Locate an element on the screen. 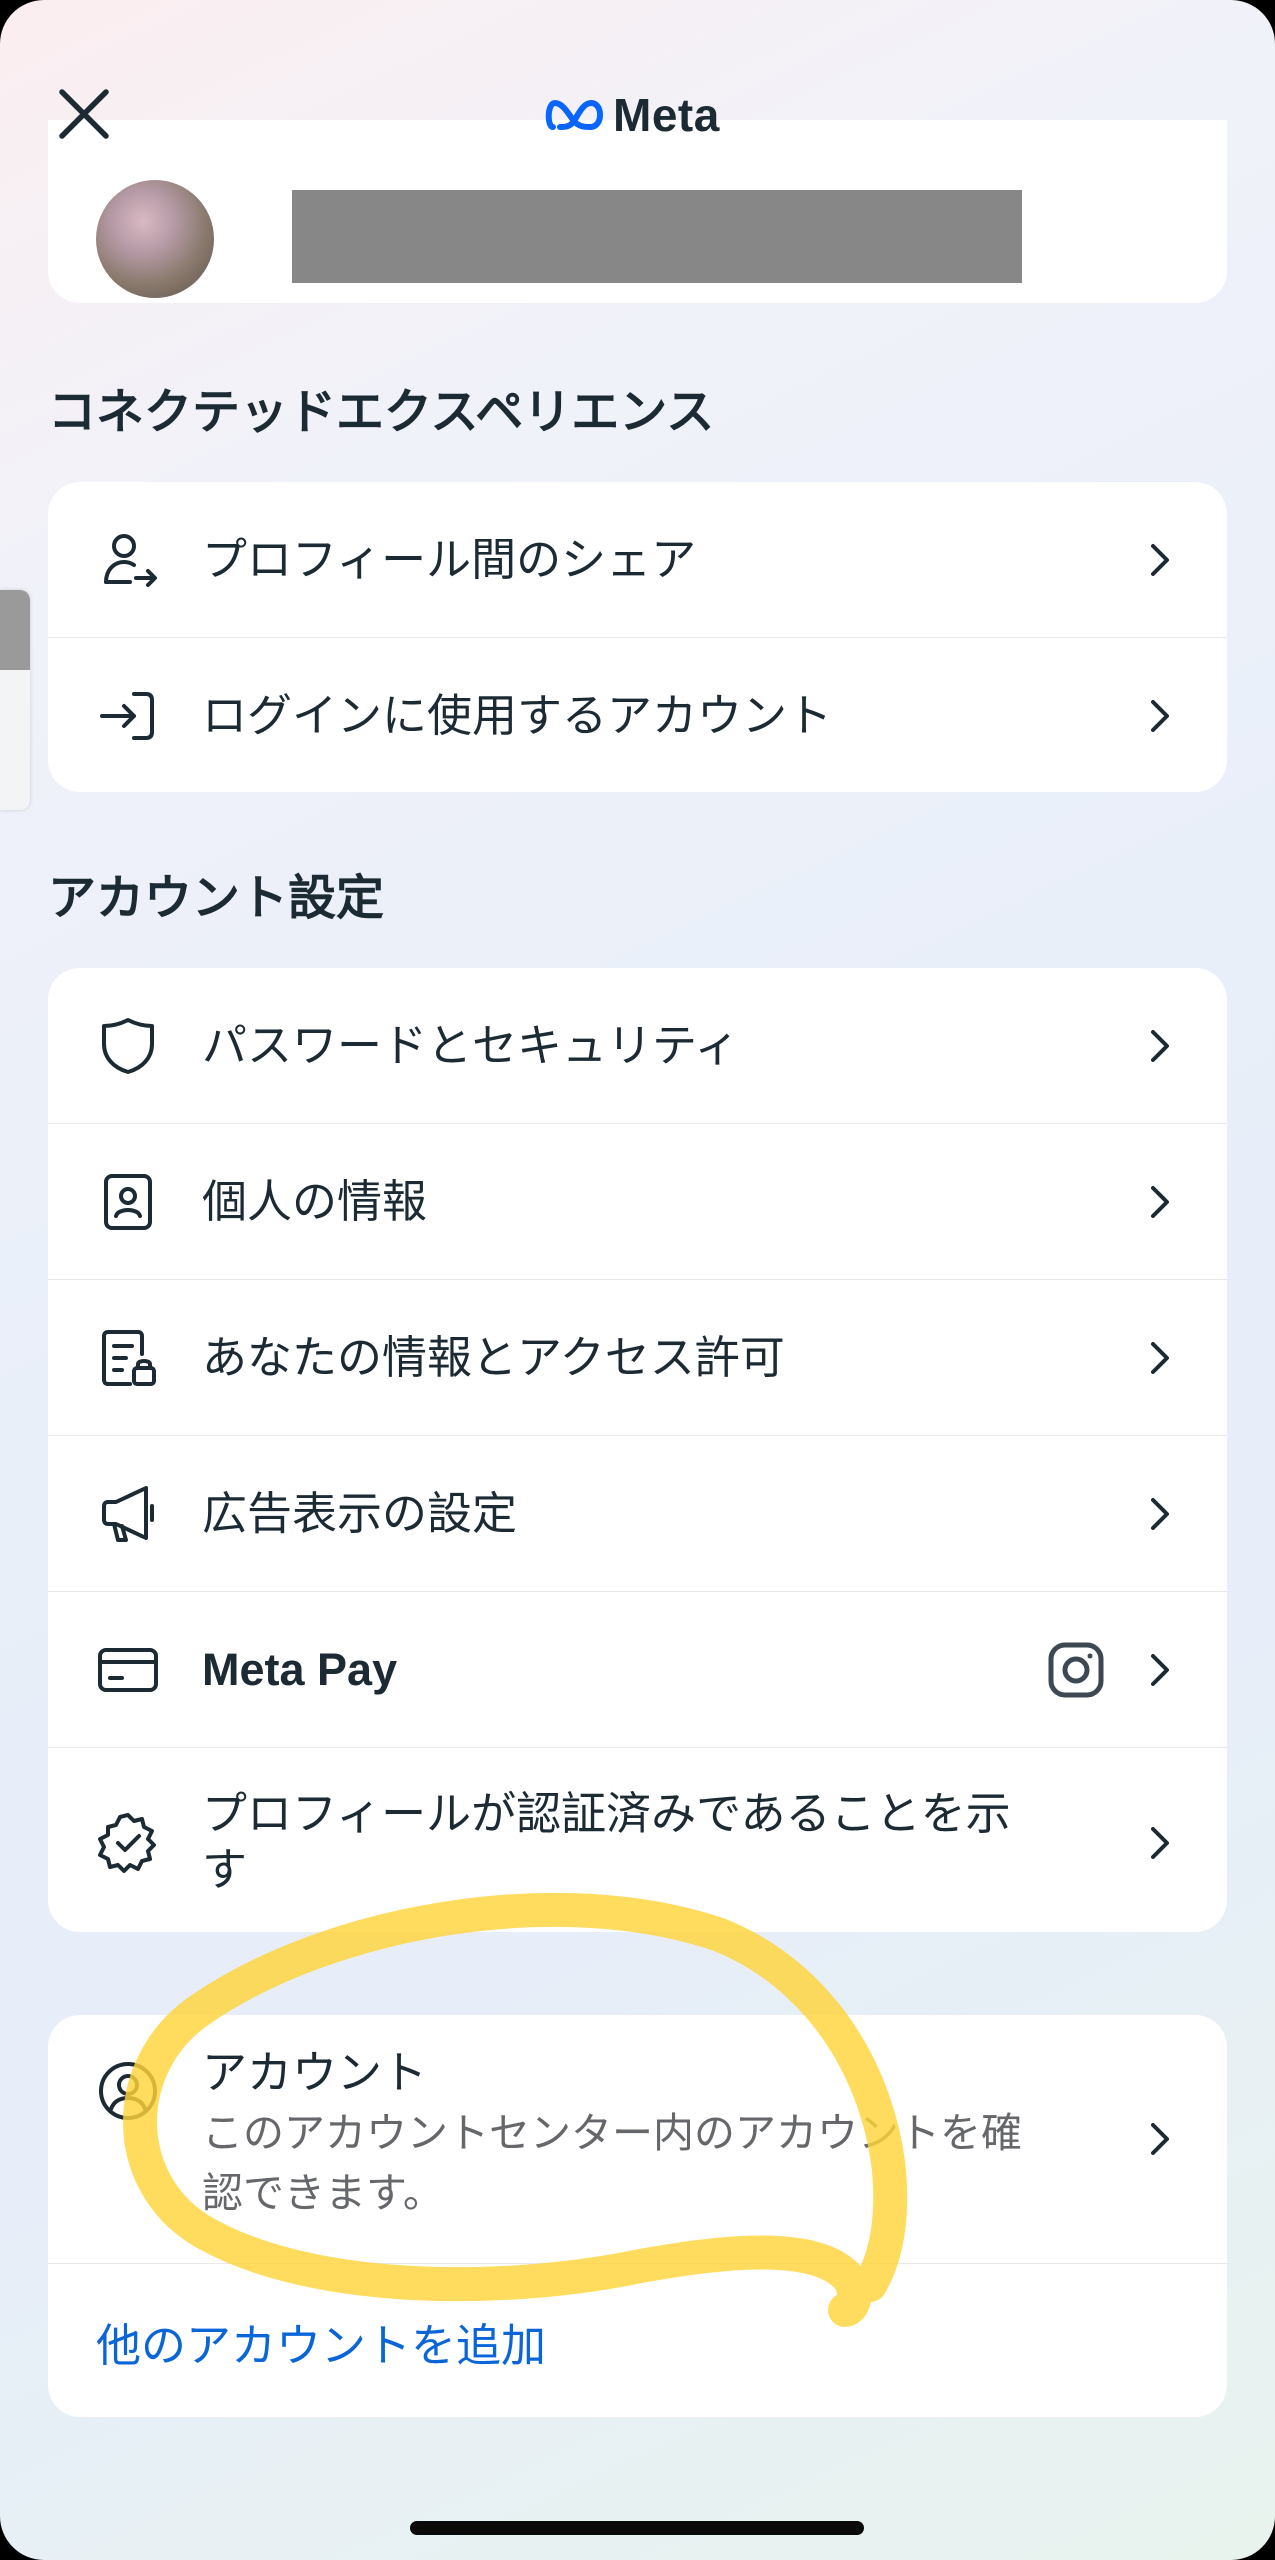 The width and height of the screenshot is (1275, 2560). verified-badge-icon is located at coordinates (128, 1843).